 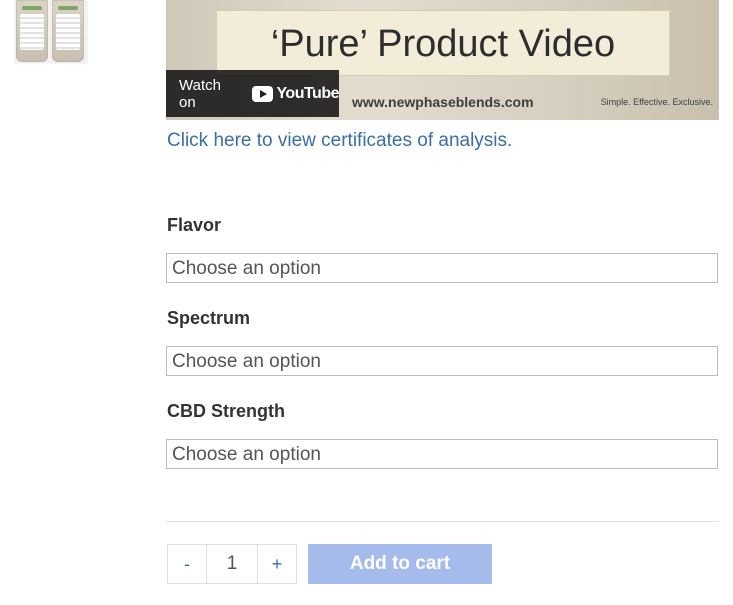 I want to click on quantity-stepper: - 1 +, so click(x=232, y=564).